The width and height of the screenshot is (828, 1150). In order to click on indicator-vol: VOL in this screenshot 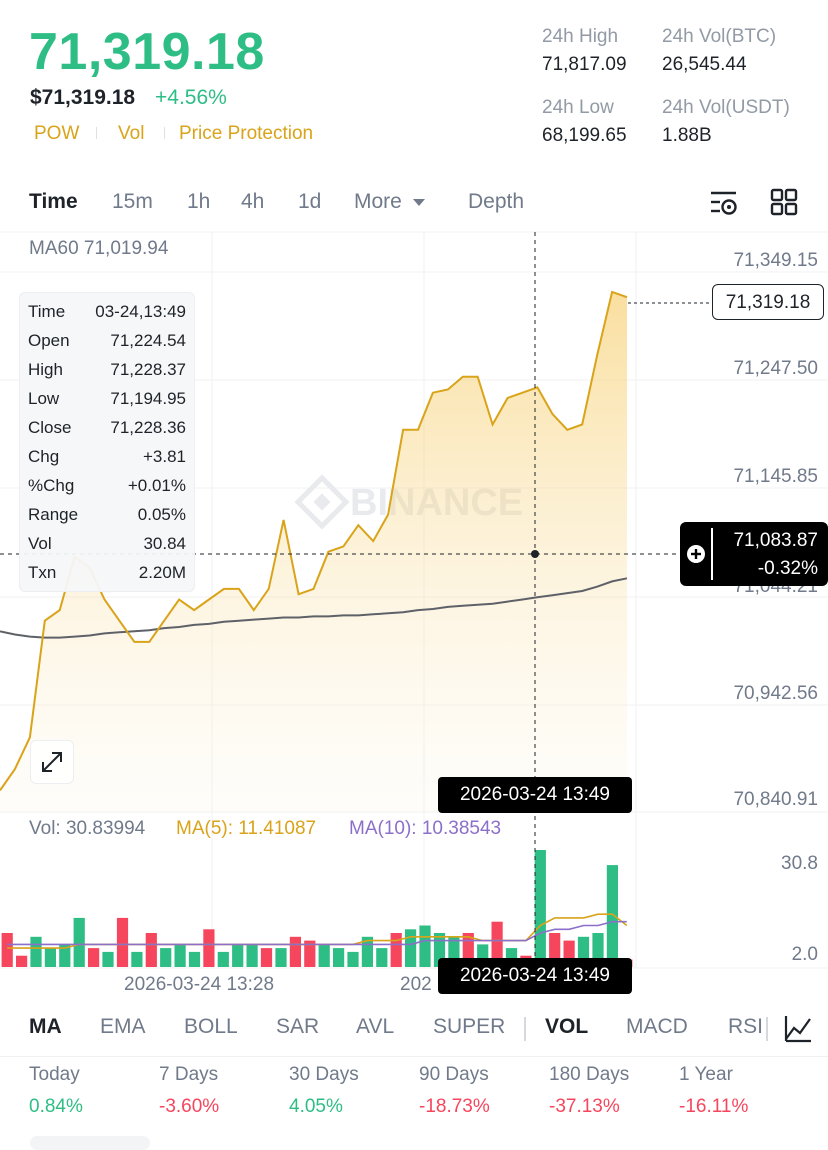, I will do `click(566, 1027)`.